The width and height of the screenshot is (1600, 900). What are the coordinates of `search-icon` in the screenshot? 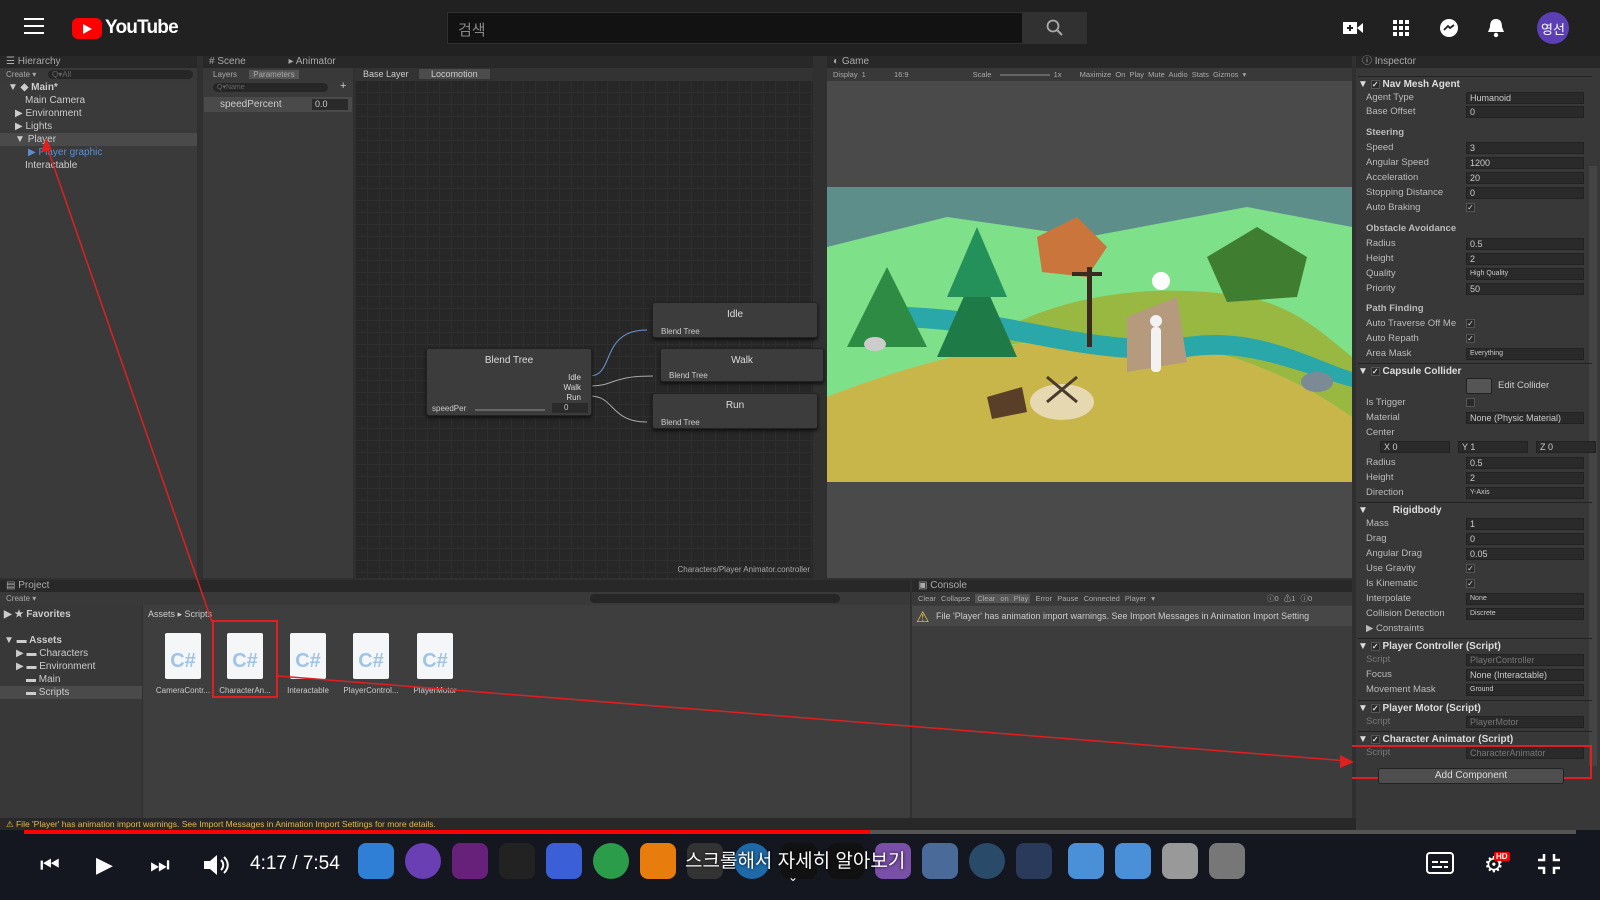 It's located at (1054, 27).